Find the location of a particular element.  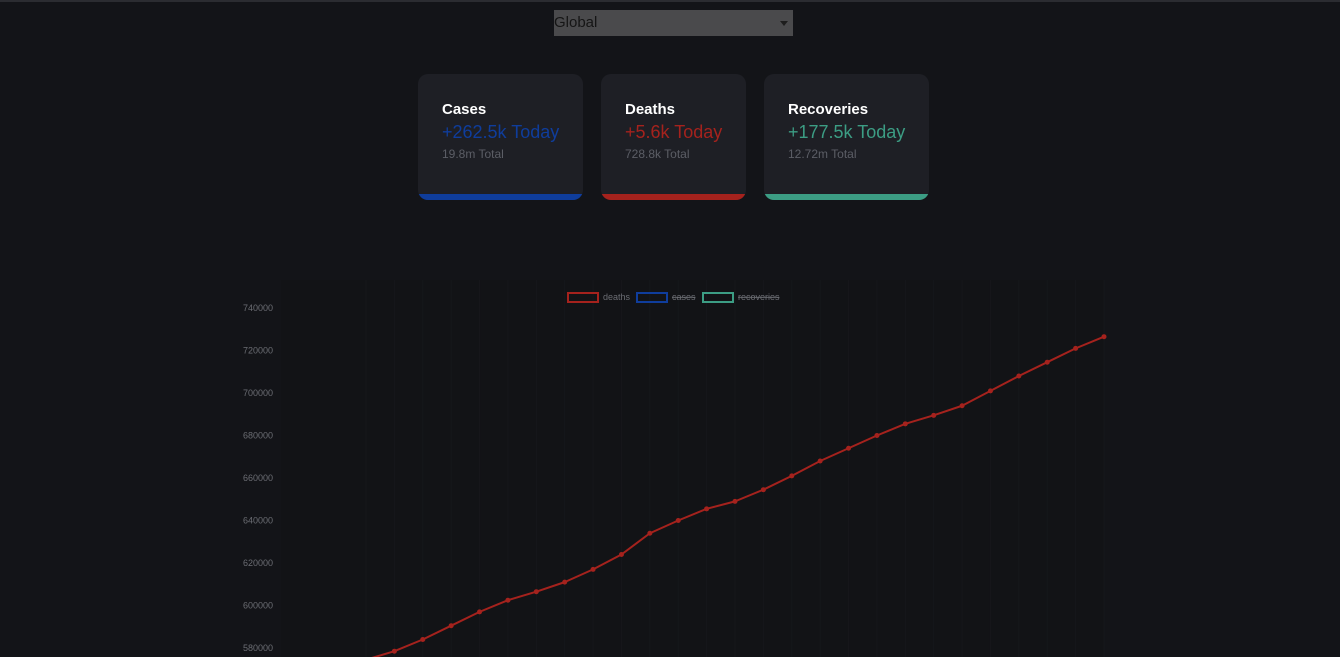

y-tick-label: 680000 is located at coordinates (258, 436).